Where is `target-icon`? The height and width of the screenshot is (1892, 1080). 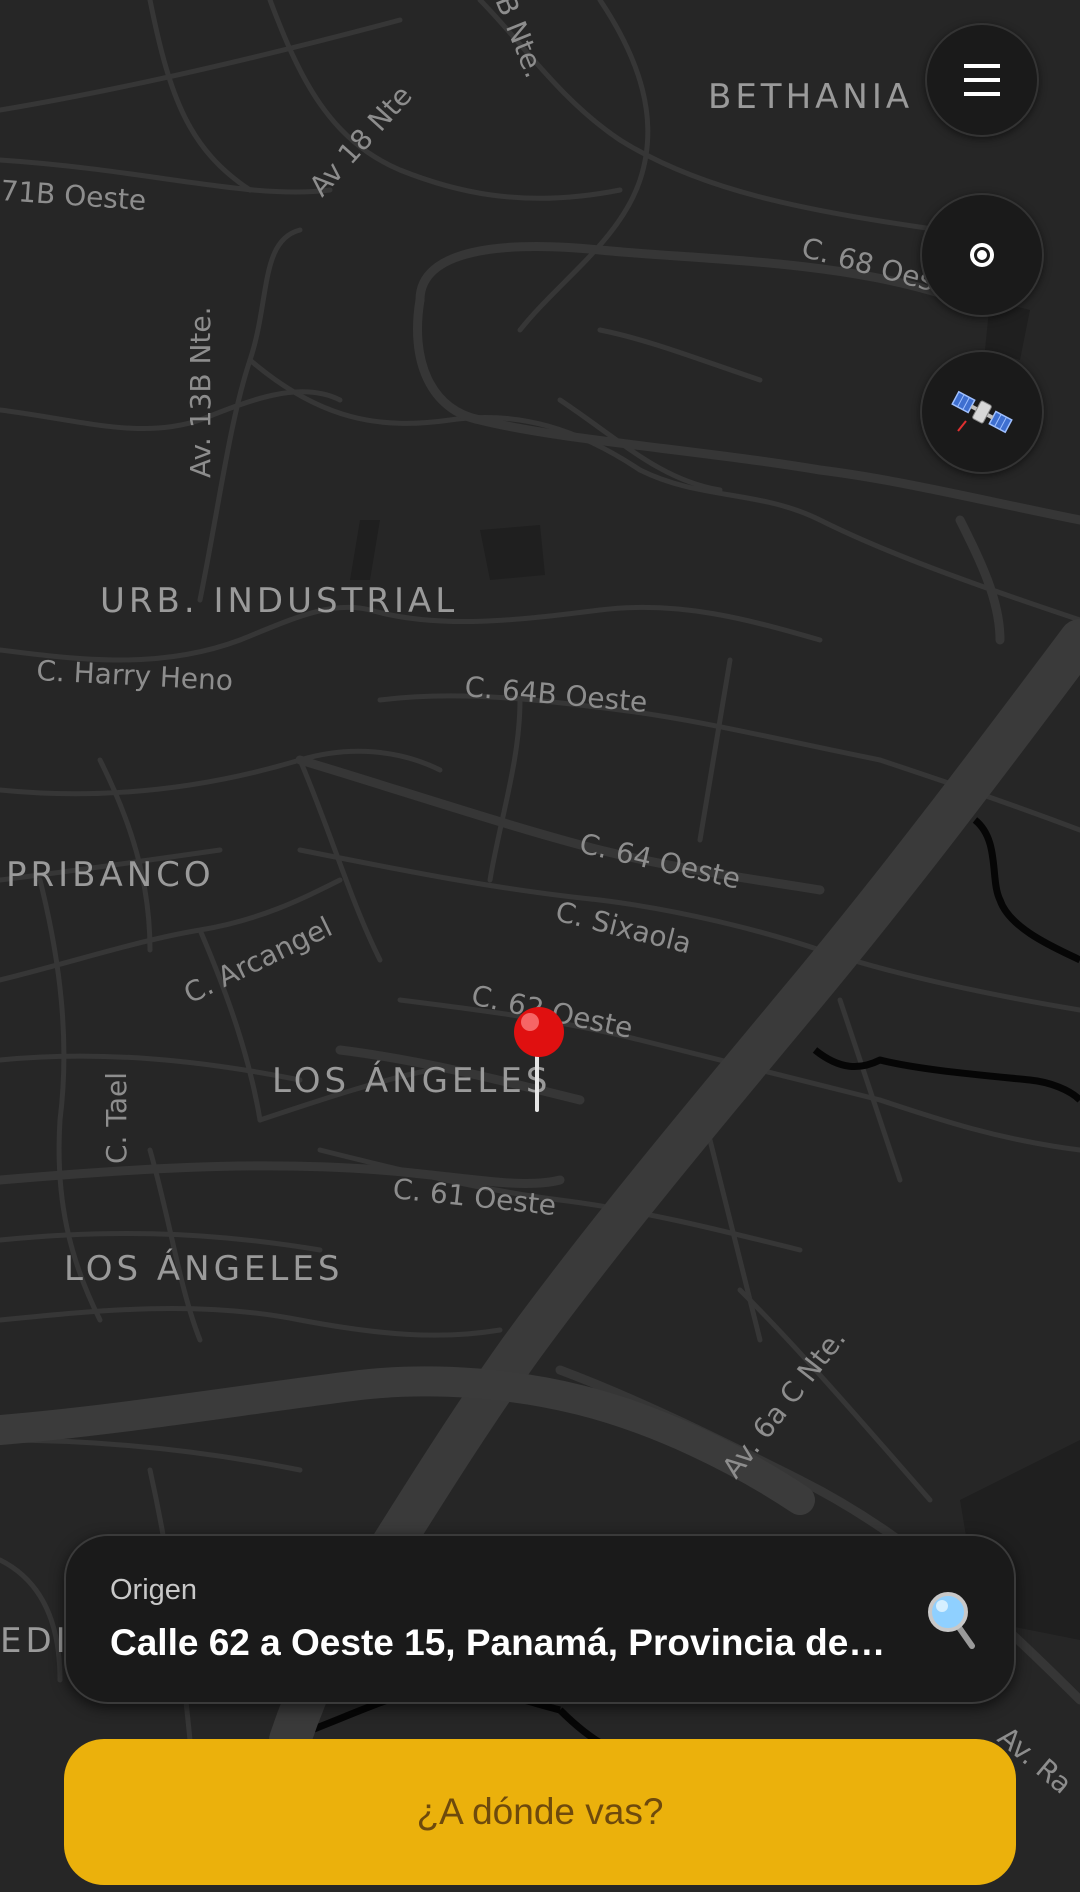 target-icon is located at coordinates (982, 255).